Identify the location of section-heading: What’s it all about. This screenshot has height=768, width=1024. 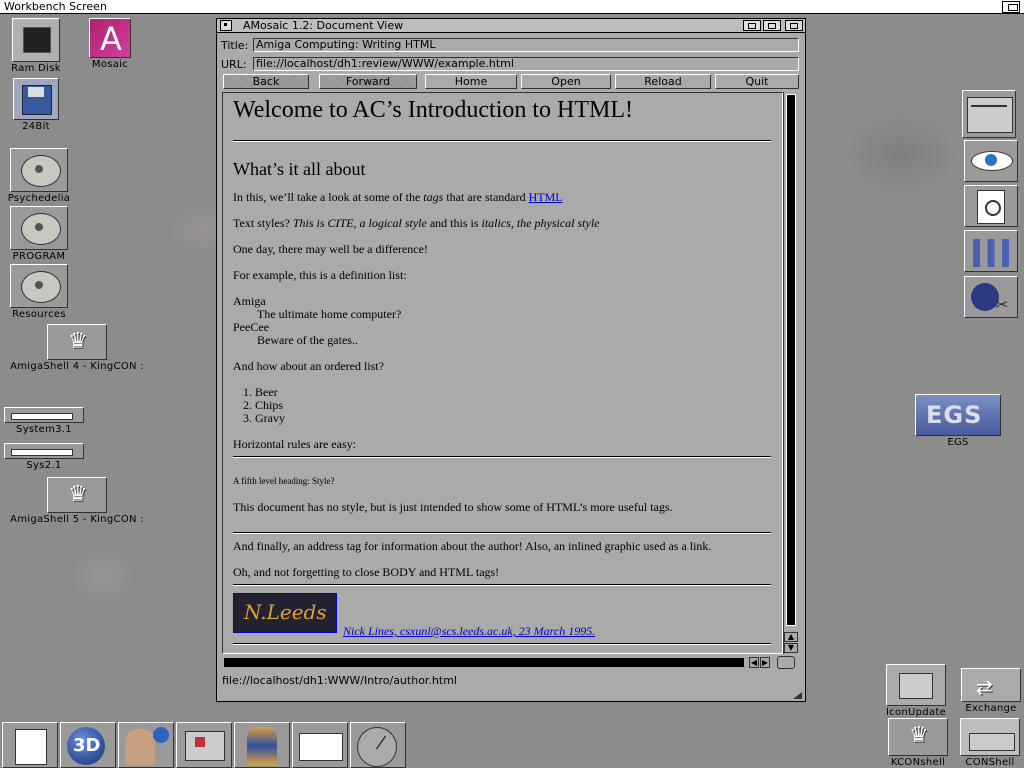
(299, 169).